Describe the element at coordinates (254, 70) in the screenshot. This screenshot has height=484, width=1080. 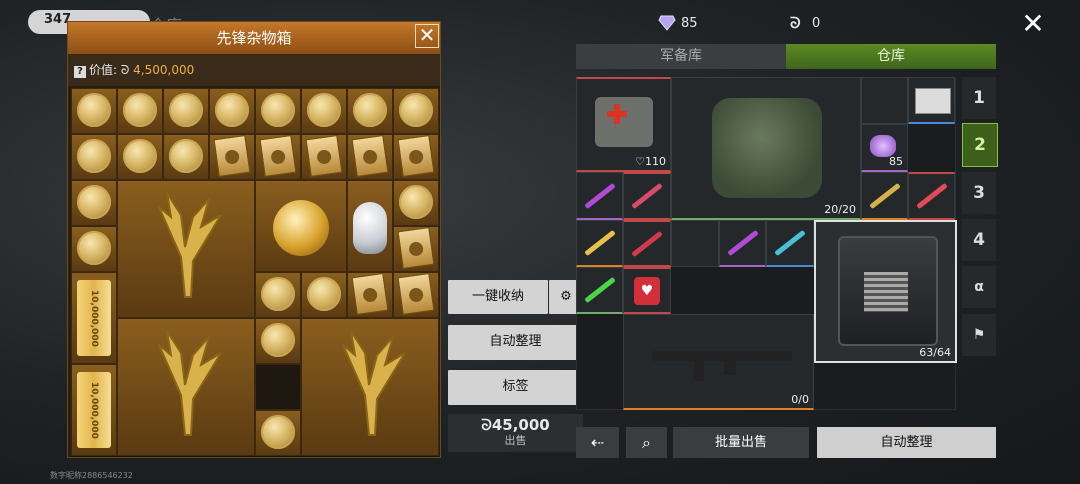
I see `crate-value-bar: ? 价值: ᘐ 4,500,000` at that location.